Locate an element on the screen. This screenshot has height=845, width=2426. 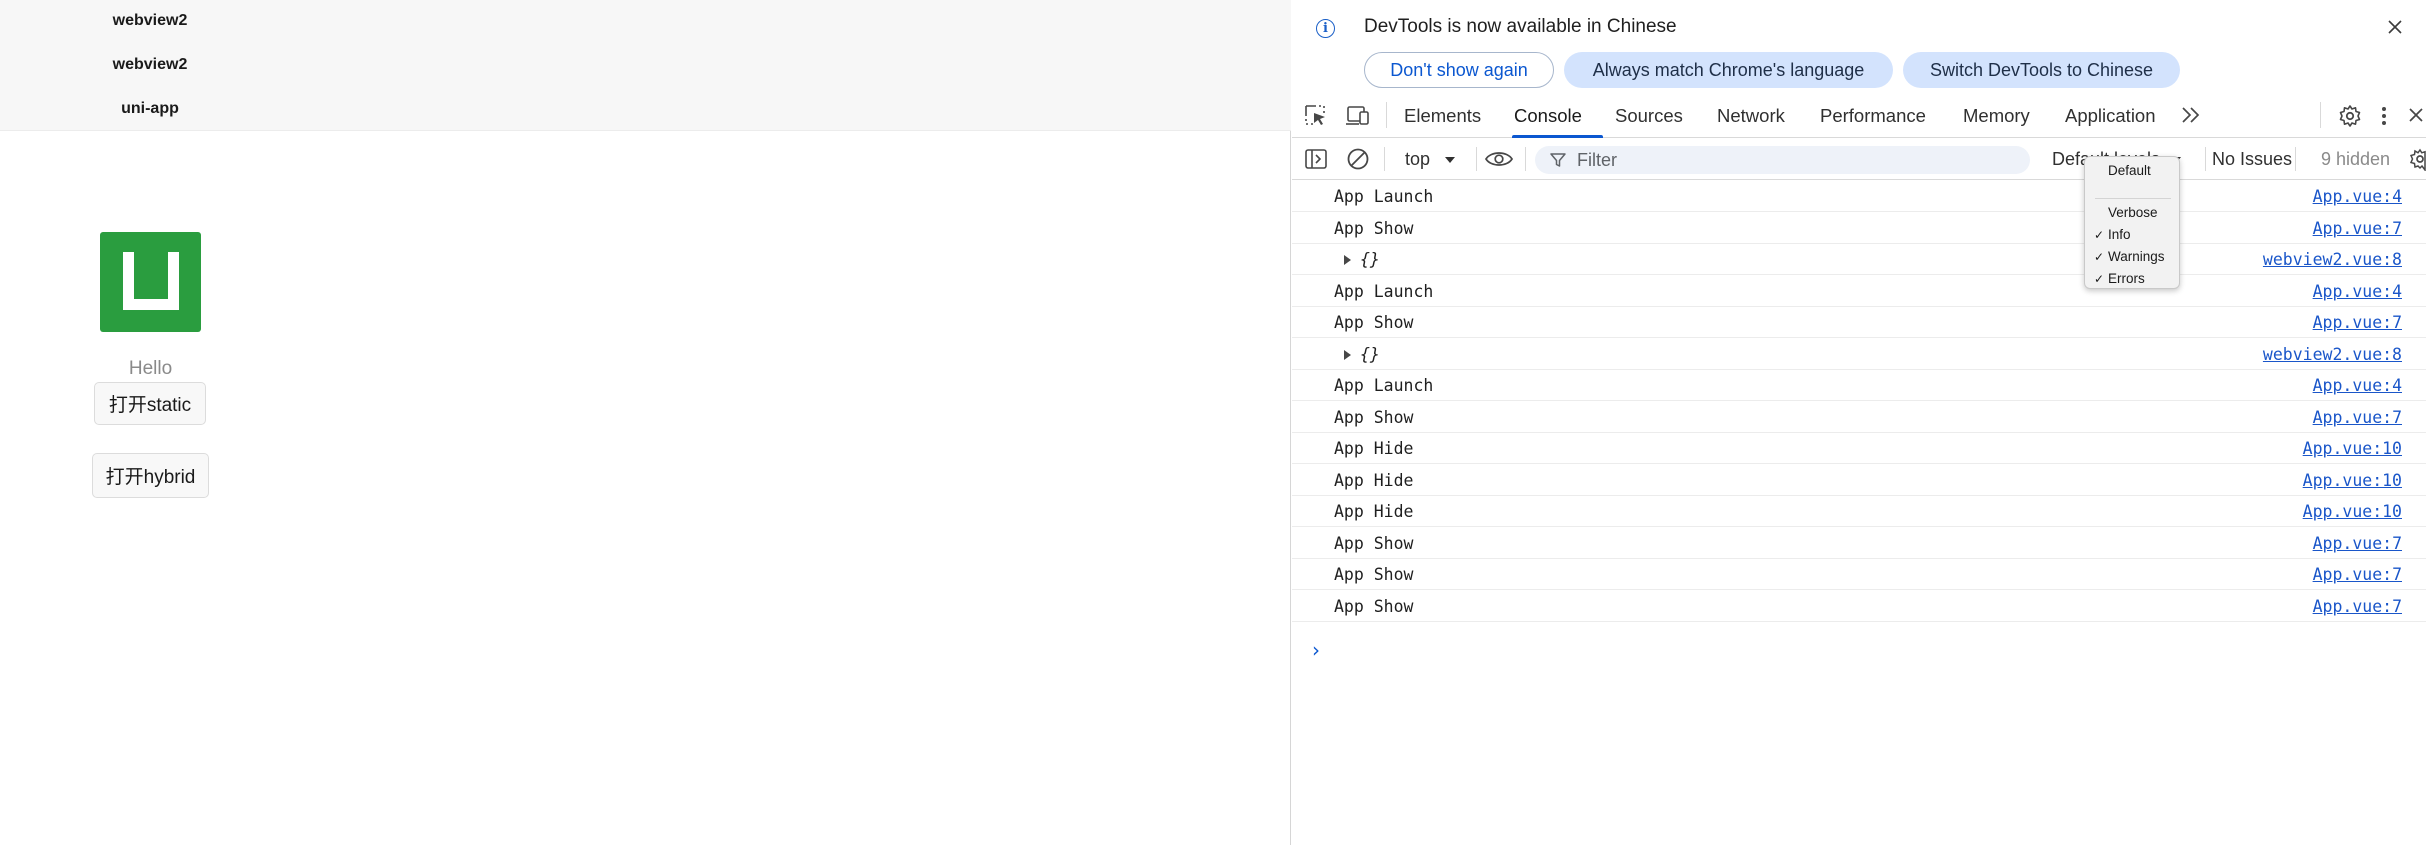
nav-item-webview2-second: webview2 is located at coordinates (150, 65).